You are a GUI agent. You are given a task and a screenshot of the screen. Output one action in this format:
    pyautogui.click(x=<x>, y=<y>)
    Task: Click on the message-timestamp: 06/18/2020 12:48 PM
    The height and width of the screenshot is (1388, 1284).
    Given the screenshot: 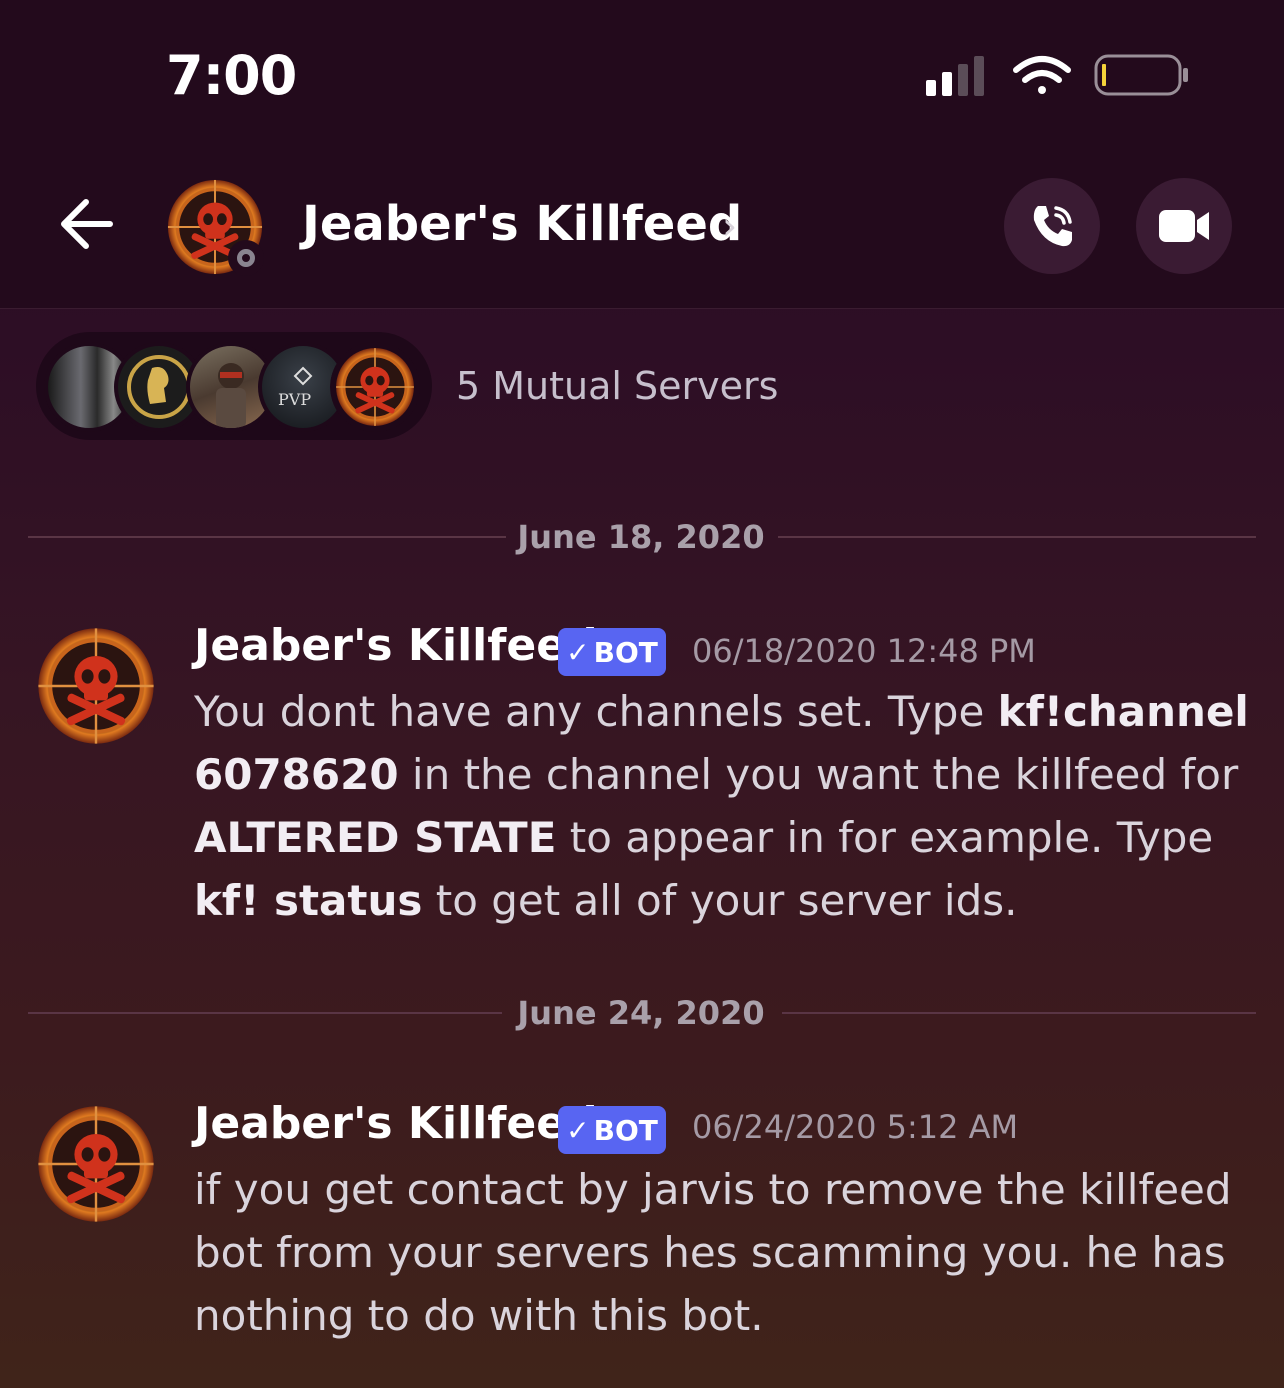 What is the action you would take?
    pyautogui.click(x=864, y=651)
    